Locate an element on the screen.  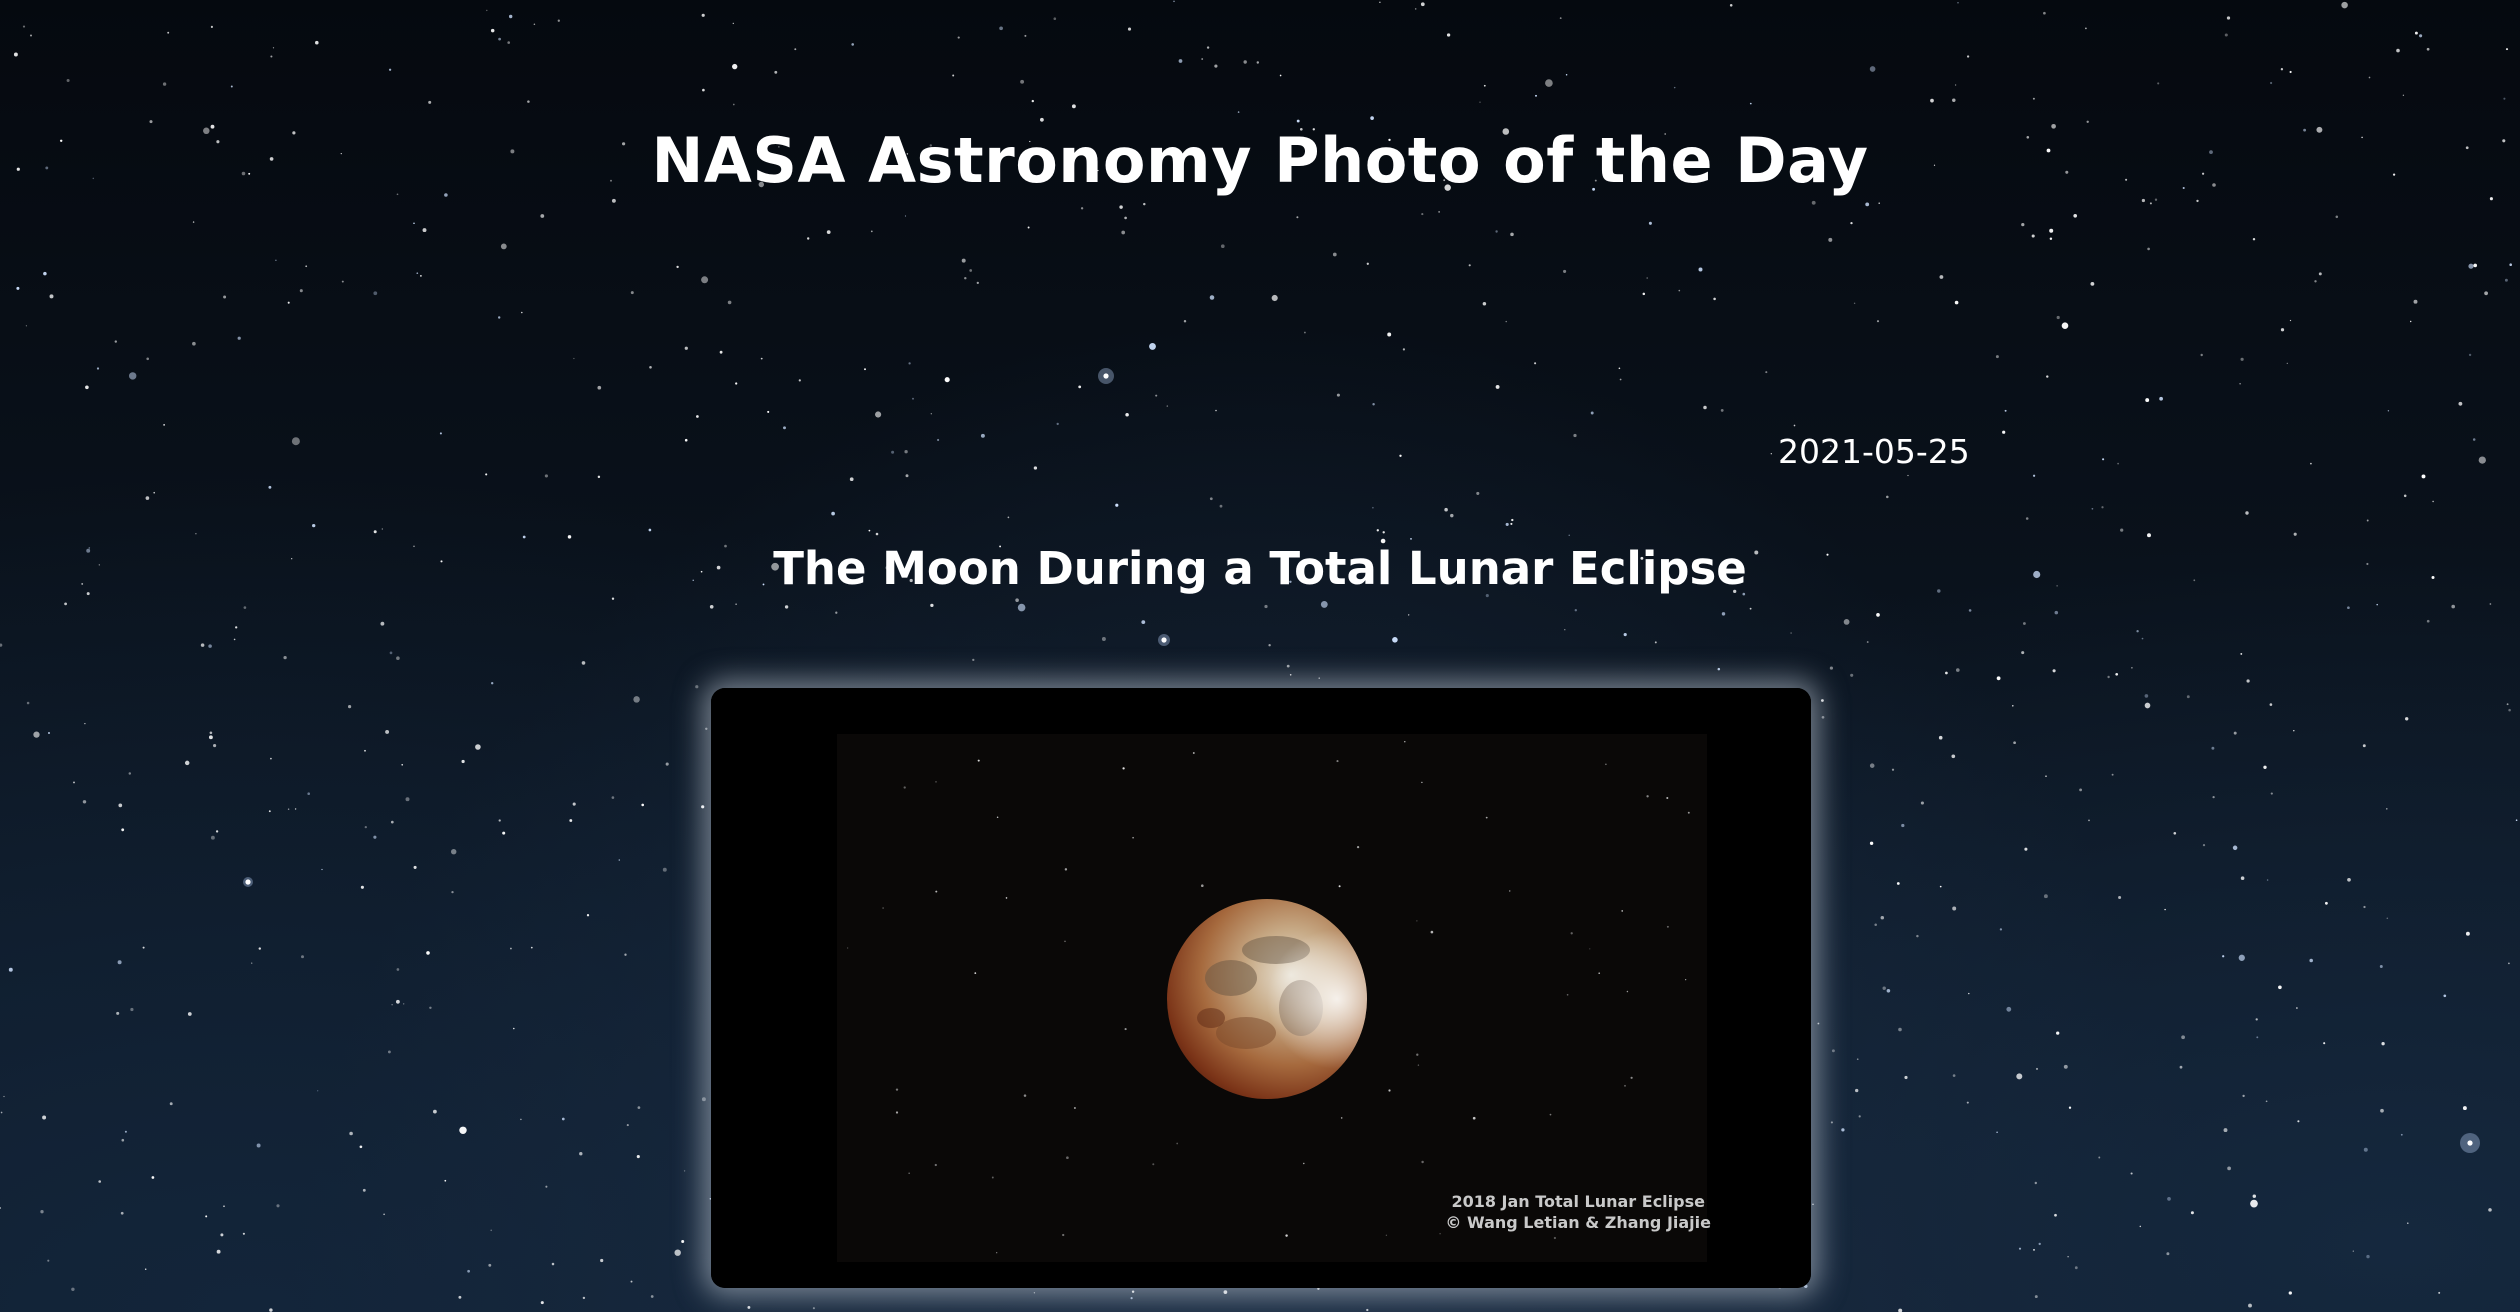
page-title: NASA Astronomy Photo of the Day is located at coordinates (1260, 160).